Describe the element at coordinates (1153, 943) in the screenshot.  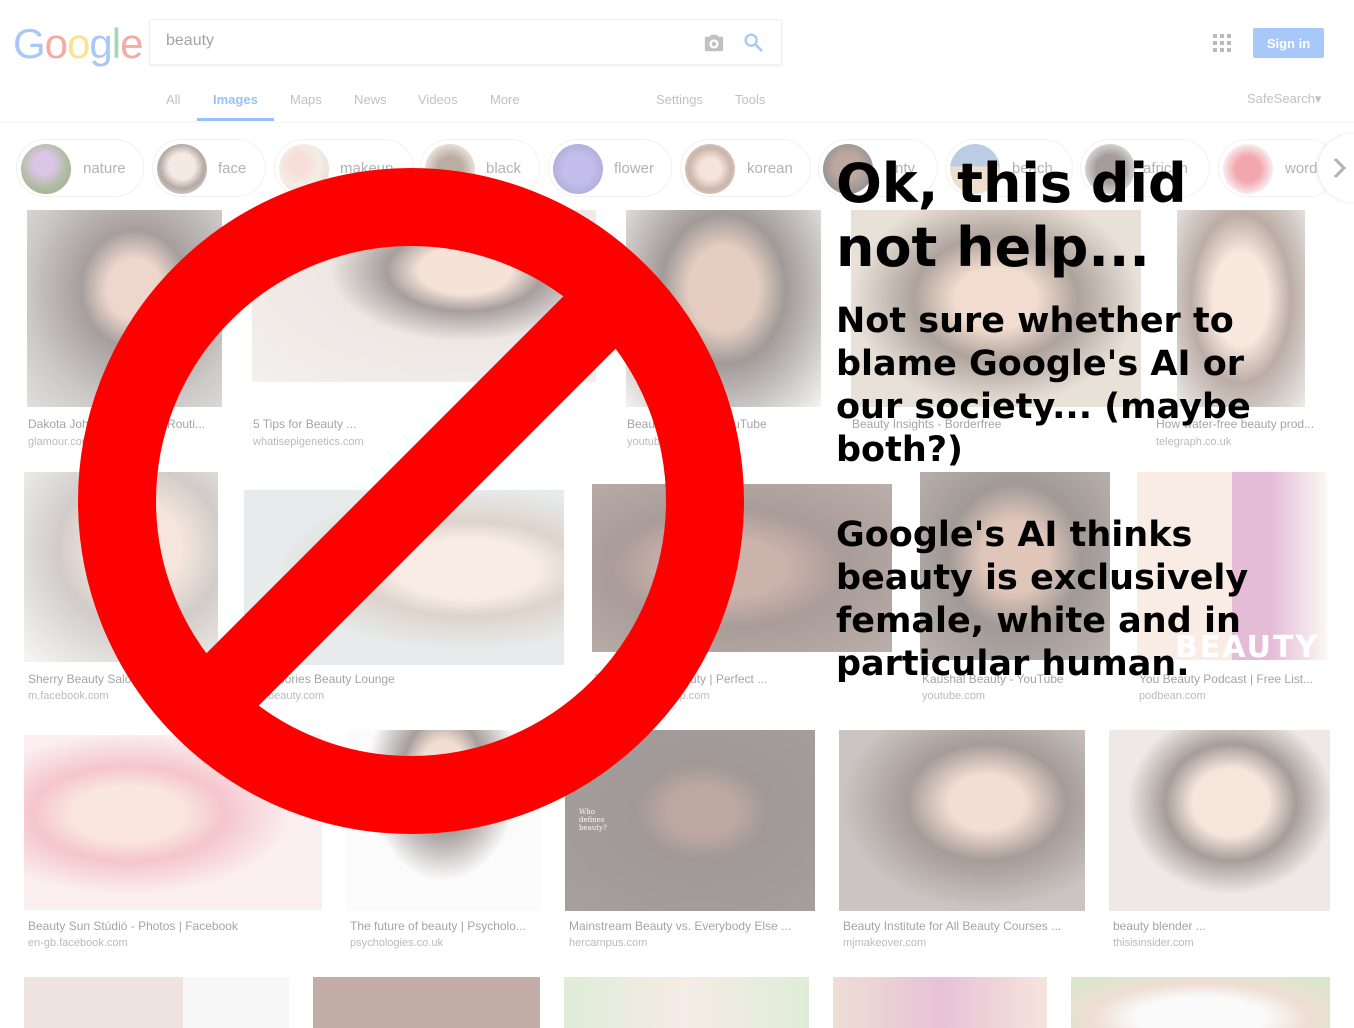
I see `result-site: thisisinsider.com` at that location.